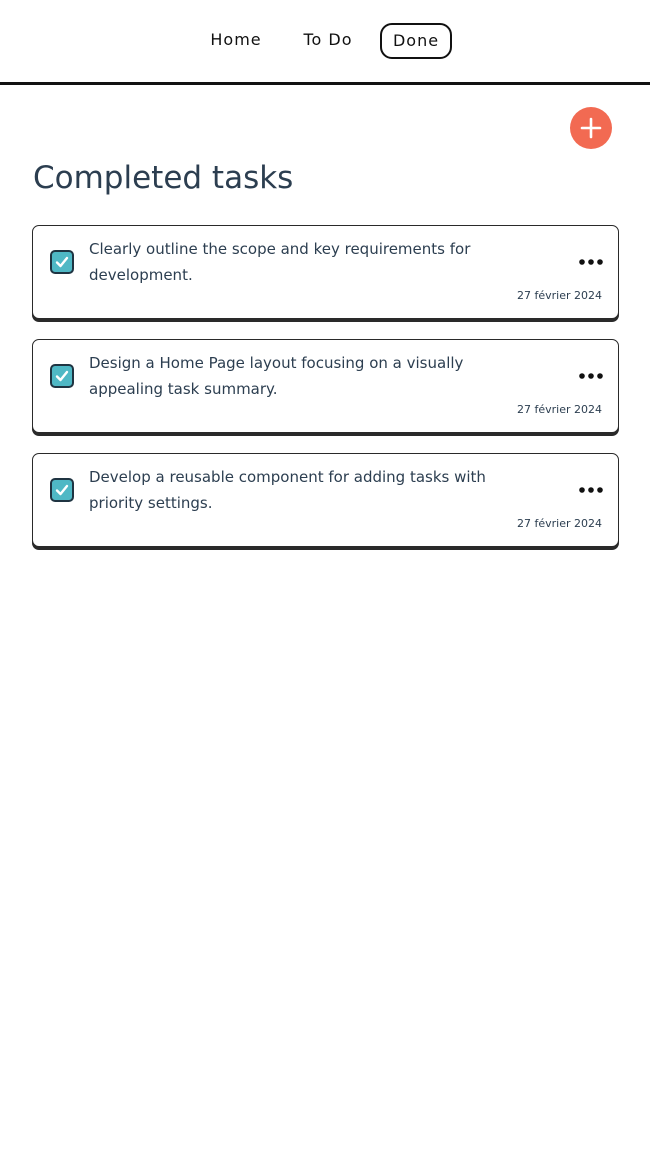  I want to click on top-nav: Home To Do Done, so click(325, 42).